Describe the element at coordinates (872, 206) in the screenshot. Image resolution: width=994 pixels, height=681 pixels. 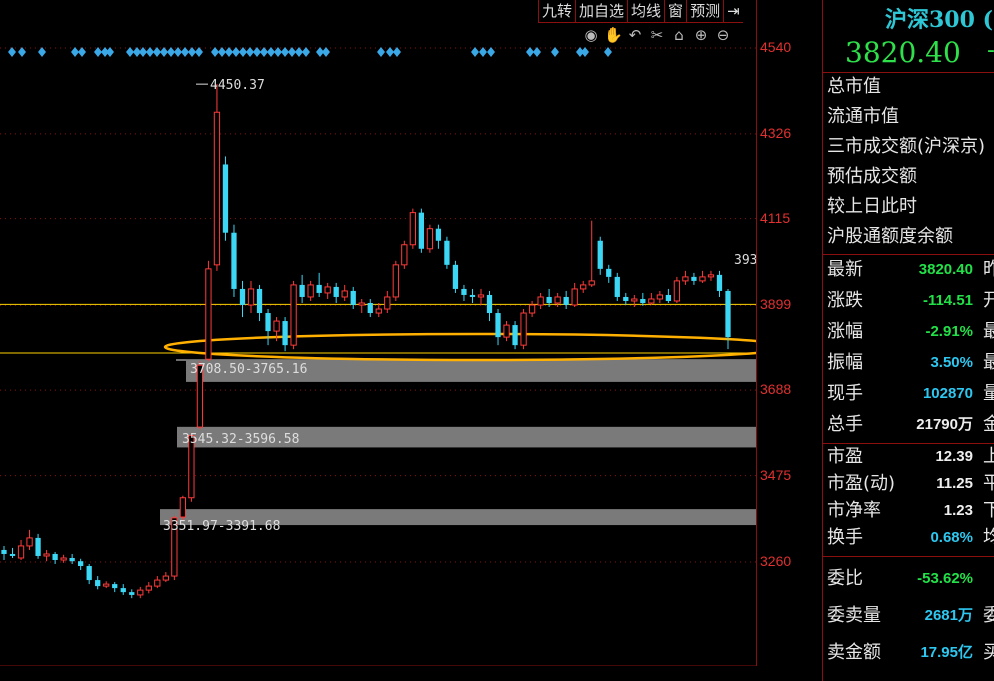
I see `quote-label: 较上日此时` at that location.